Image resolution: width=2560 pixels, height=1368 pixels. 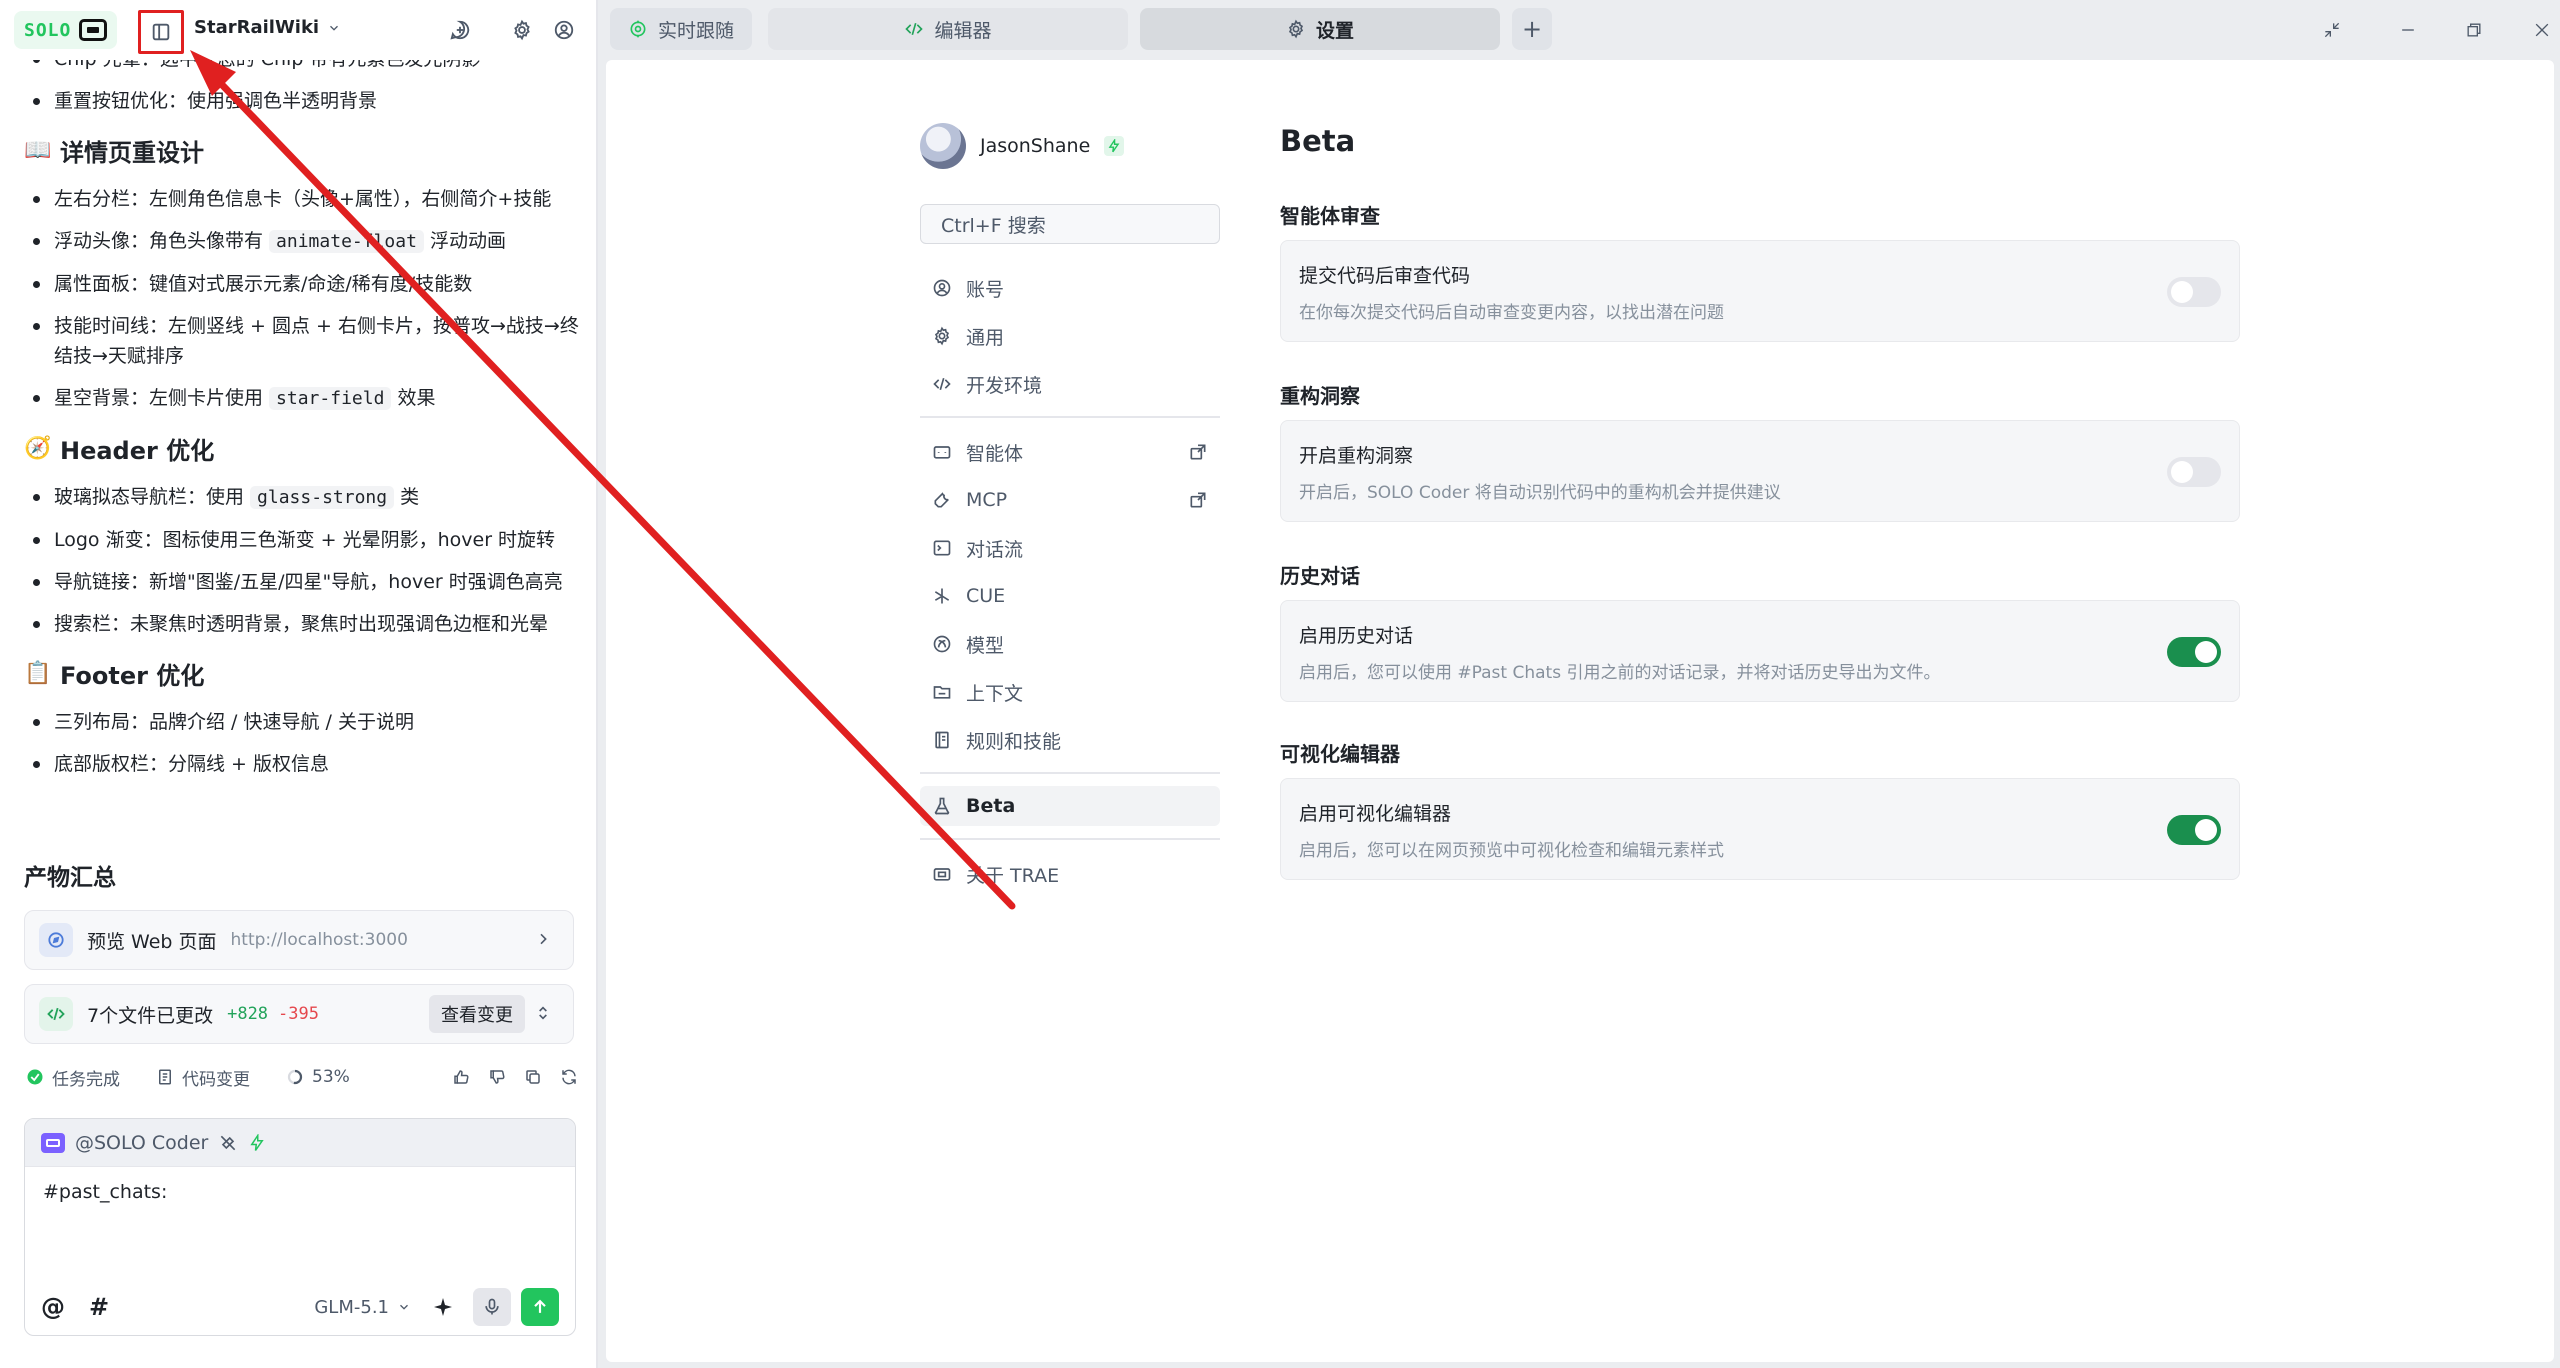 I want to click on nav-label: 上下文, so click(x=995, y=693).